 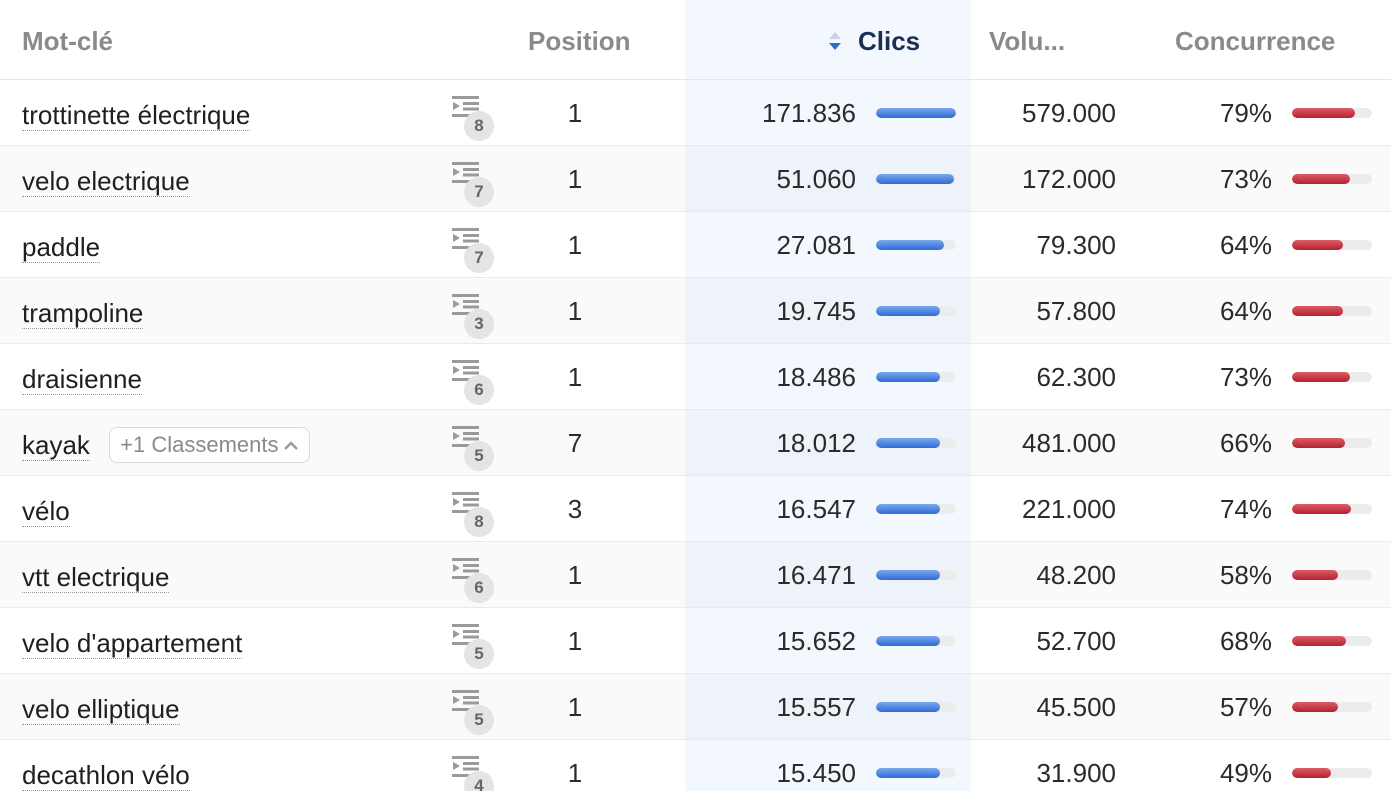 I want to click on keyword-cell: trampoline, so click(x=83, y=311).